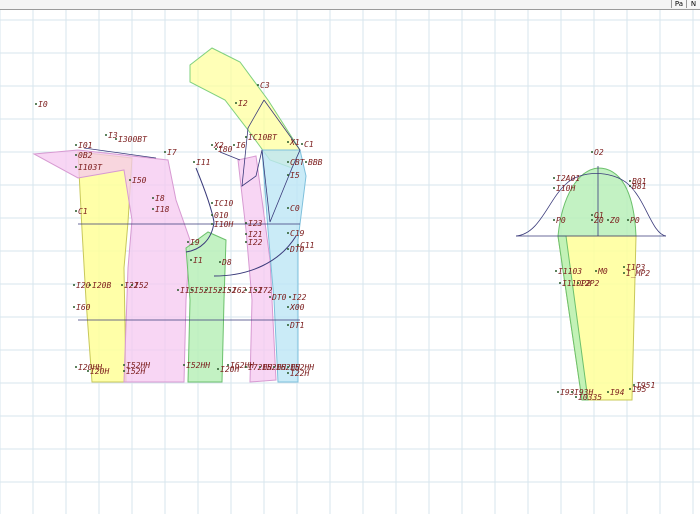 This screenshot has width=700, height=514. Describe the element at coordinates (105, 267) in the screenshot. I see `front-panel-yellow` at that location.